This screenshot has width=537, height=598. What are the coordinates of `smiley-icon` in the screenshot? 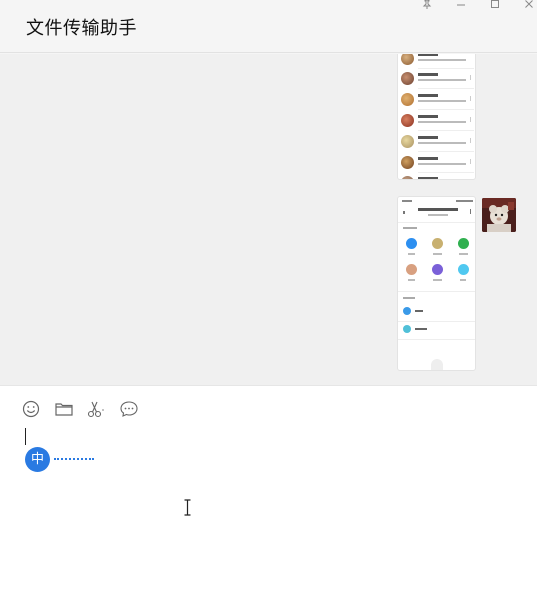 It's located at (31, 409).